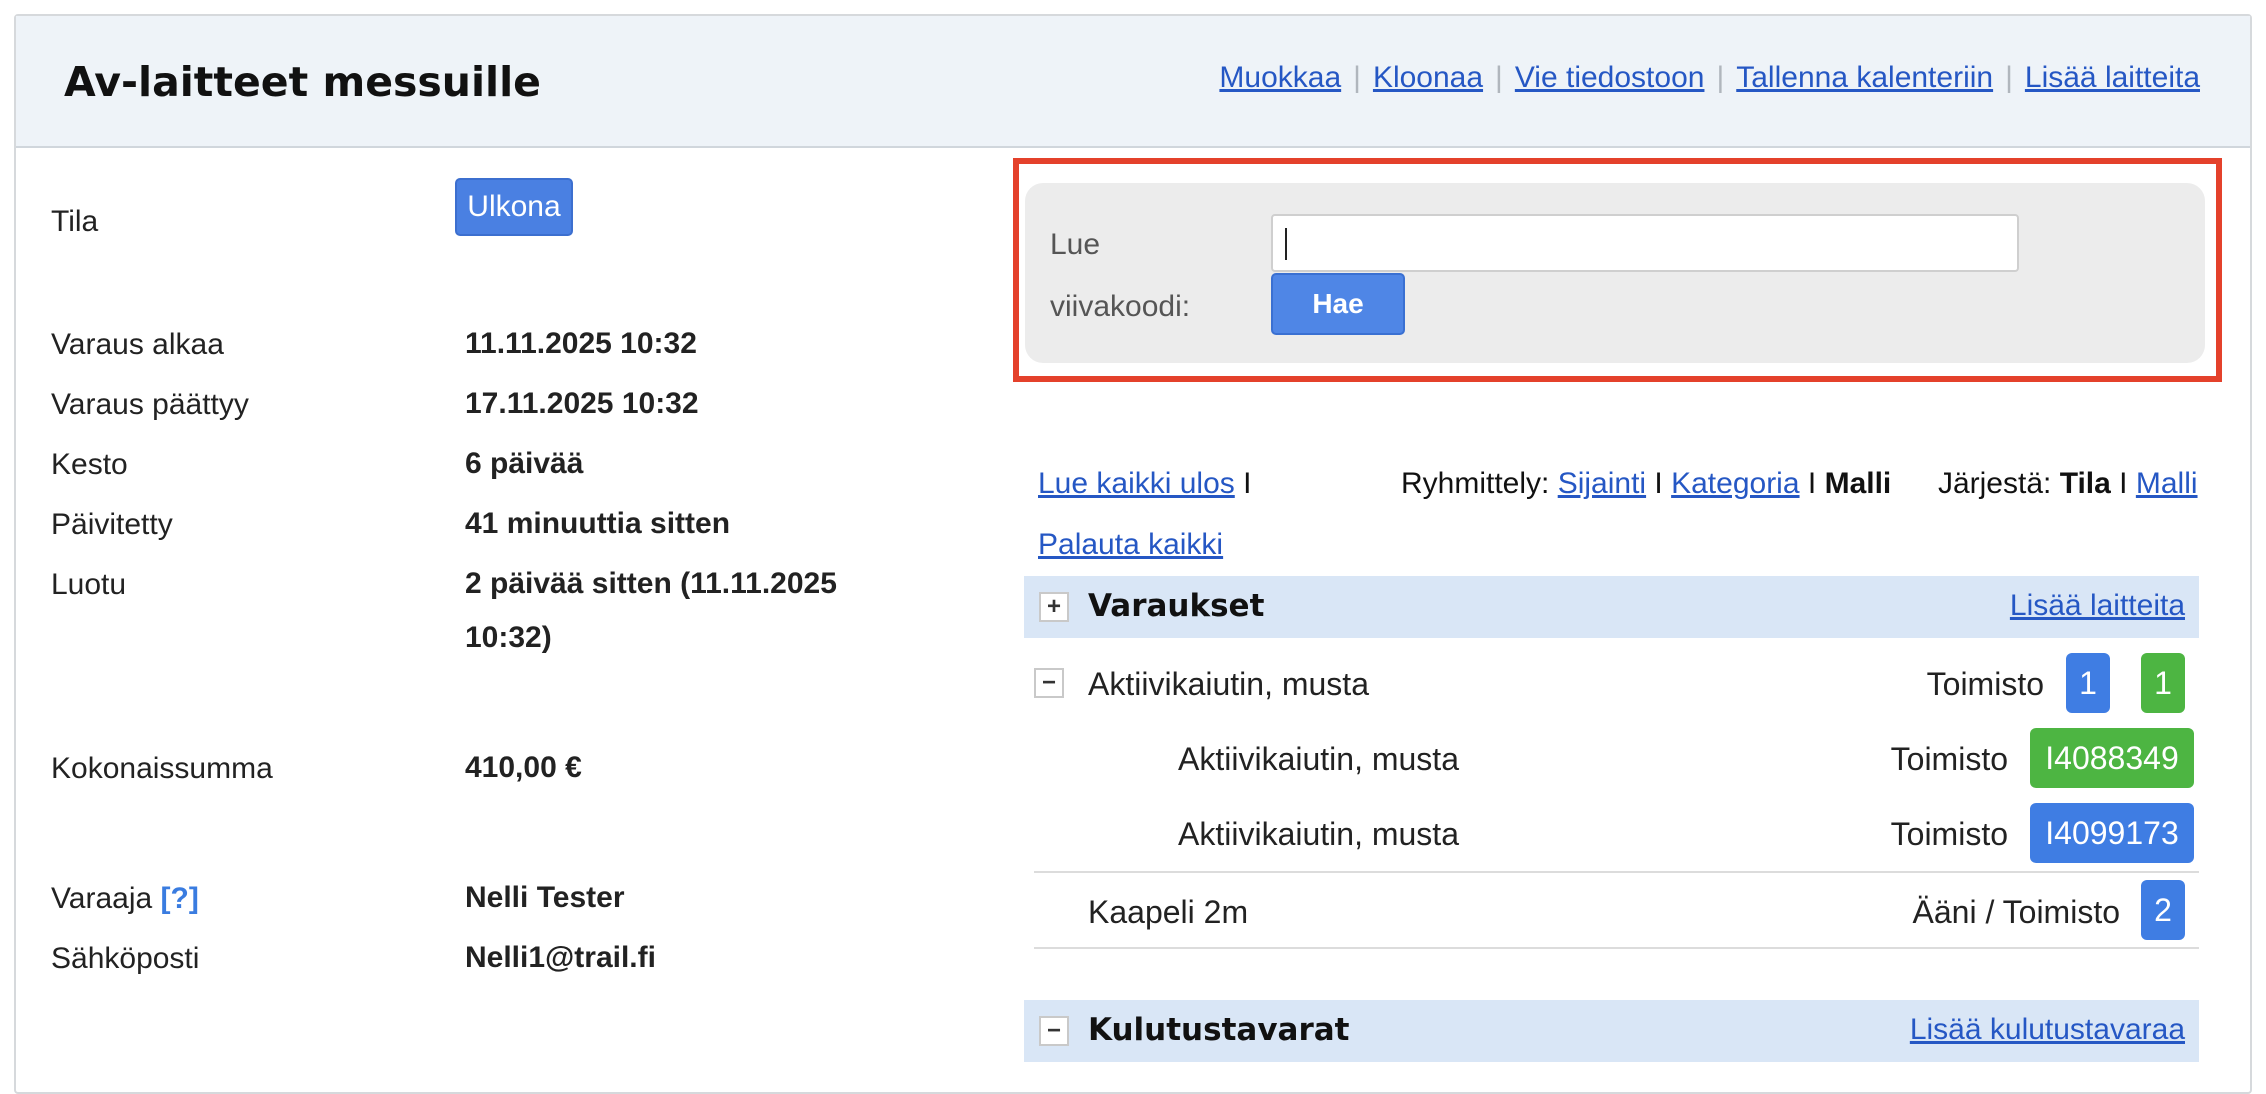 The image size is (2266, 1094). What do you see at coordinates (514, 207) in the screenshot?
I see `state-badge: Ulkona` at bounding box center [514, 207].